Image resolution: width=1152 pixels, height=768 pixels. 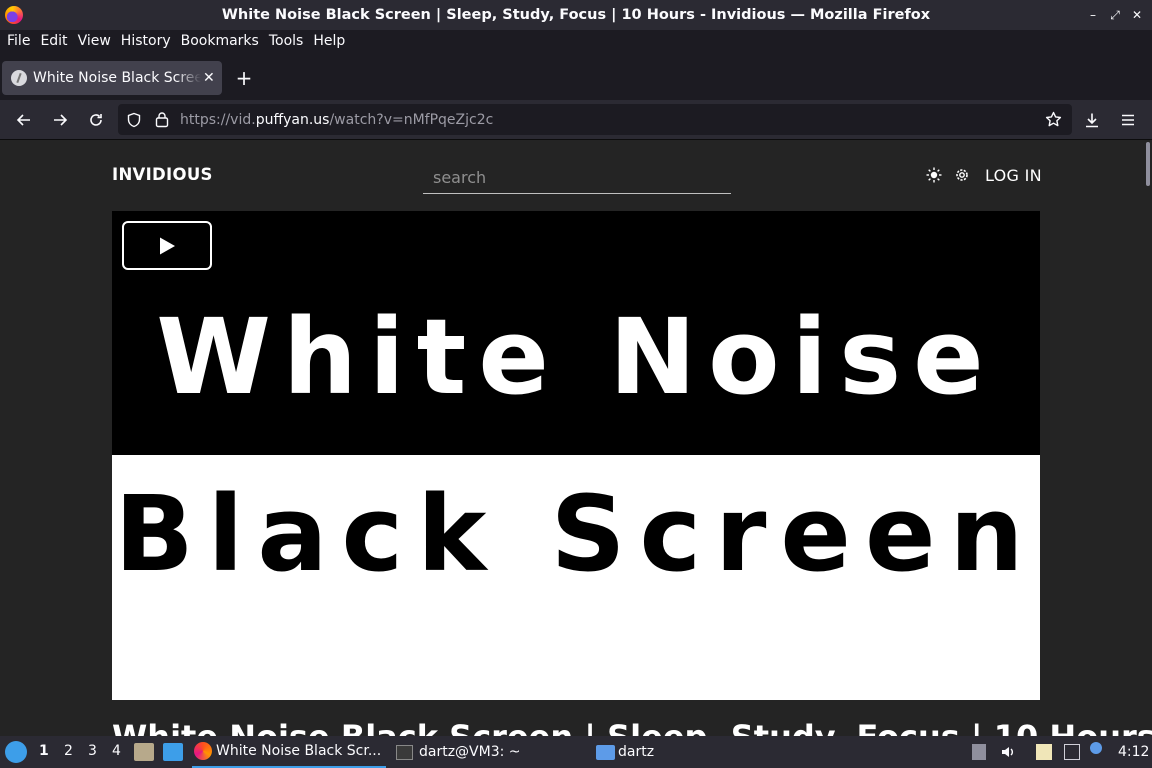 I want to click on url-prefix: https://vid., so click(x=218, y=119).